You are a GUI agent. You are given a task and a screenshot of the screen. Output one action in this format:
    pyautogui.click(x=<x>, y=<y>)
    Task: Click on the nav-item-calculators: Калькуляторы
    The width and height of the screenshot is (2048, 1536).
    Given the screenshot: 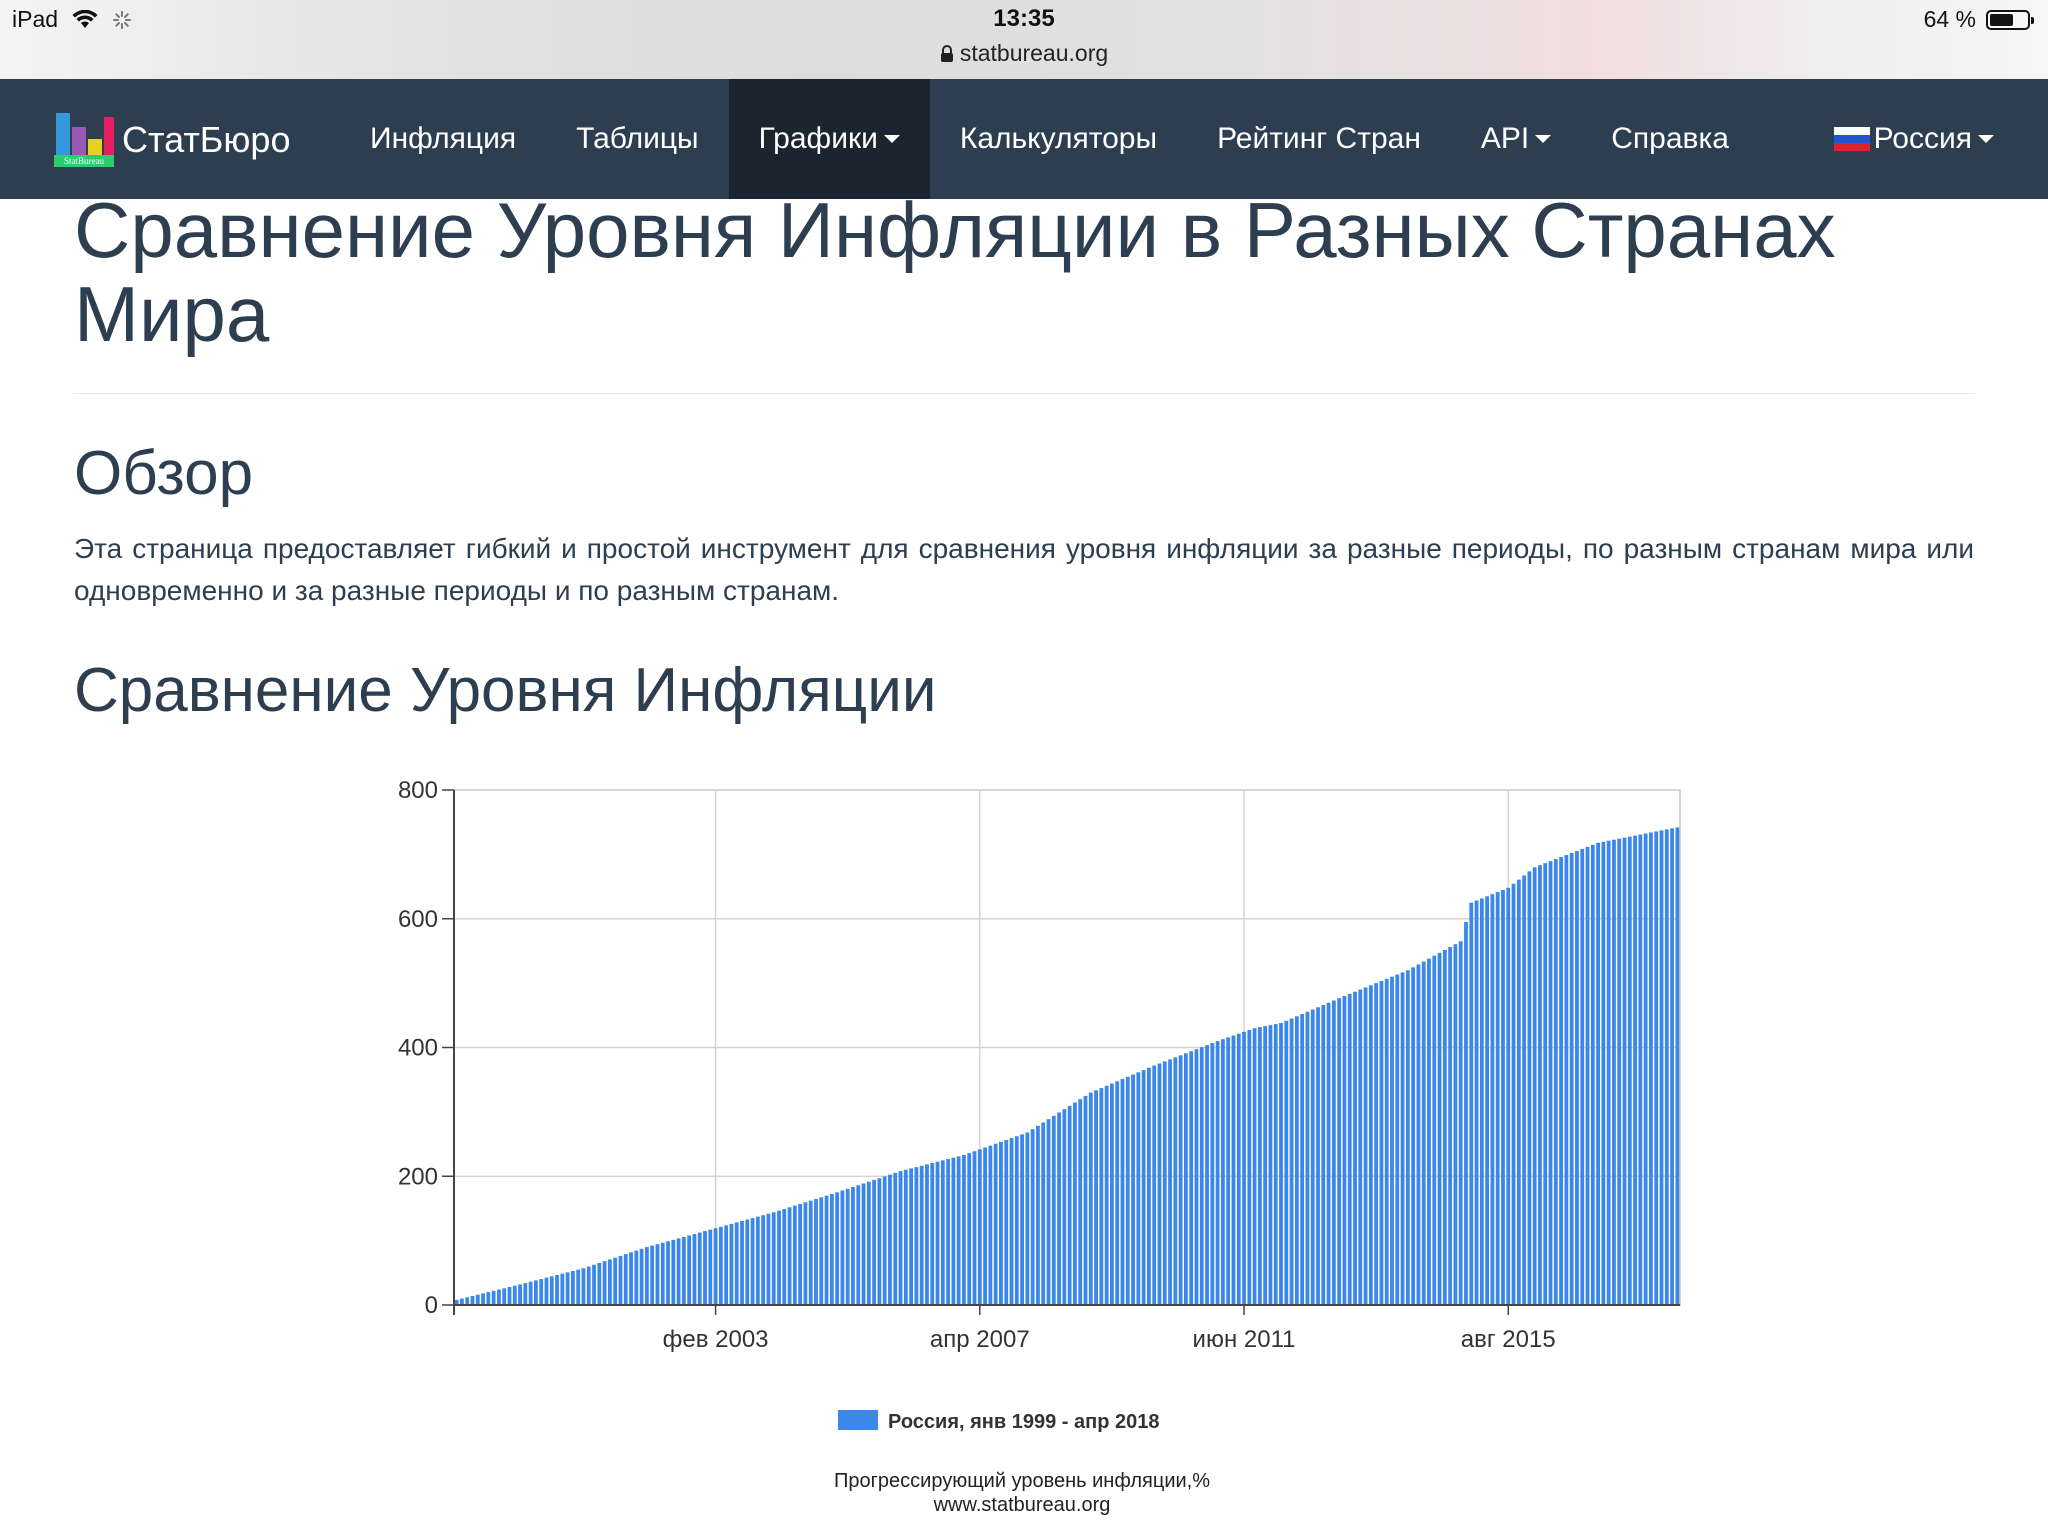 What is the action you would take?
    pyautogui.click(x=1058, y=139)
    